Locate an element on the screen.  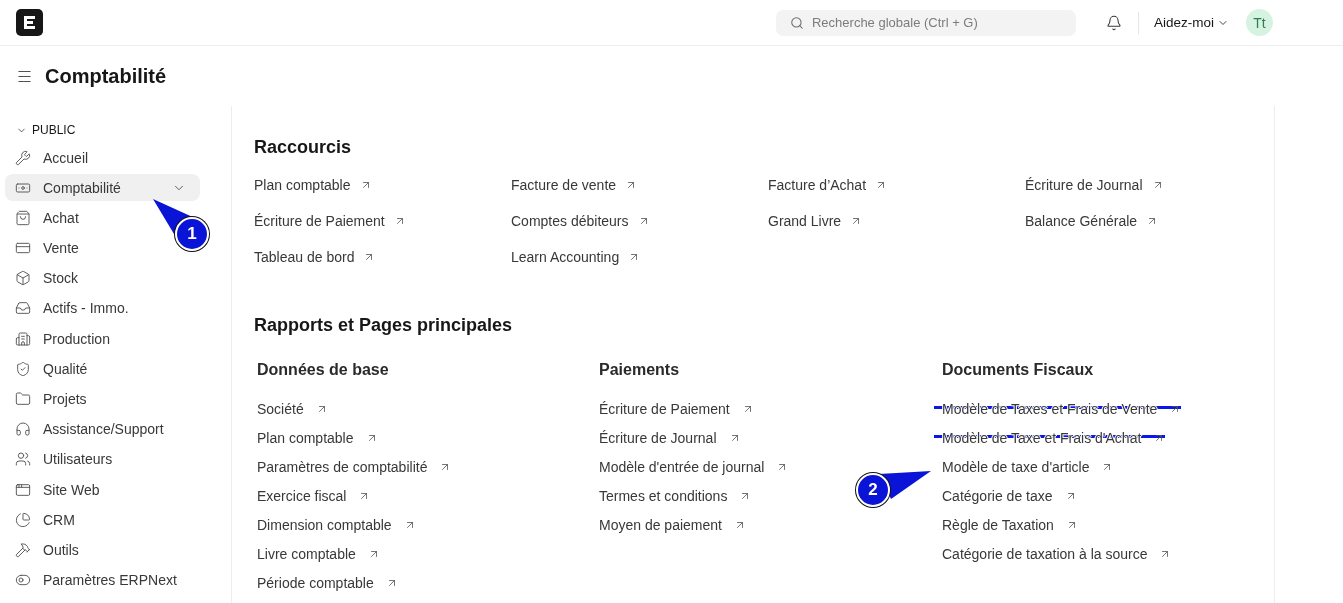
page-title: Comptabilité is located at coordinates (106, 76).